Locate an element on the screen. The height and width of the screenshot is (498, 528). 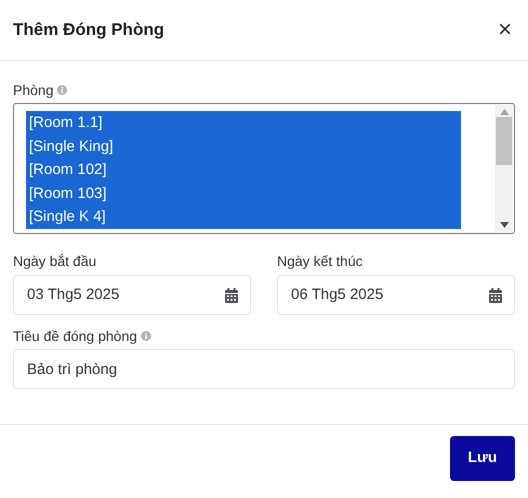
save-button: Lưu is located at coordinates (482, 458).